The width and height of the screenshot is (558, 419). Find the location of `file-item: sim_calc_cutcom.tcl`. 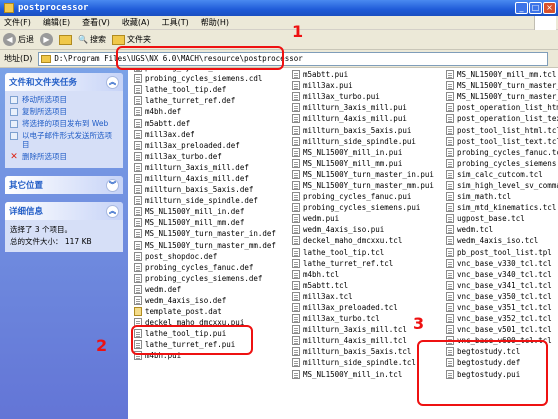

file-item: sim_calc_cutcom.tcl is located at coordinates (502, 174).